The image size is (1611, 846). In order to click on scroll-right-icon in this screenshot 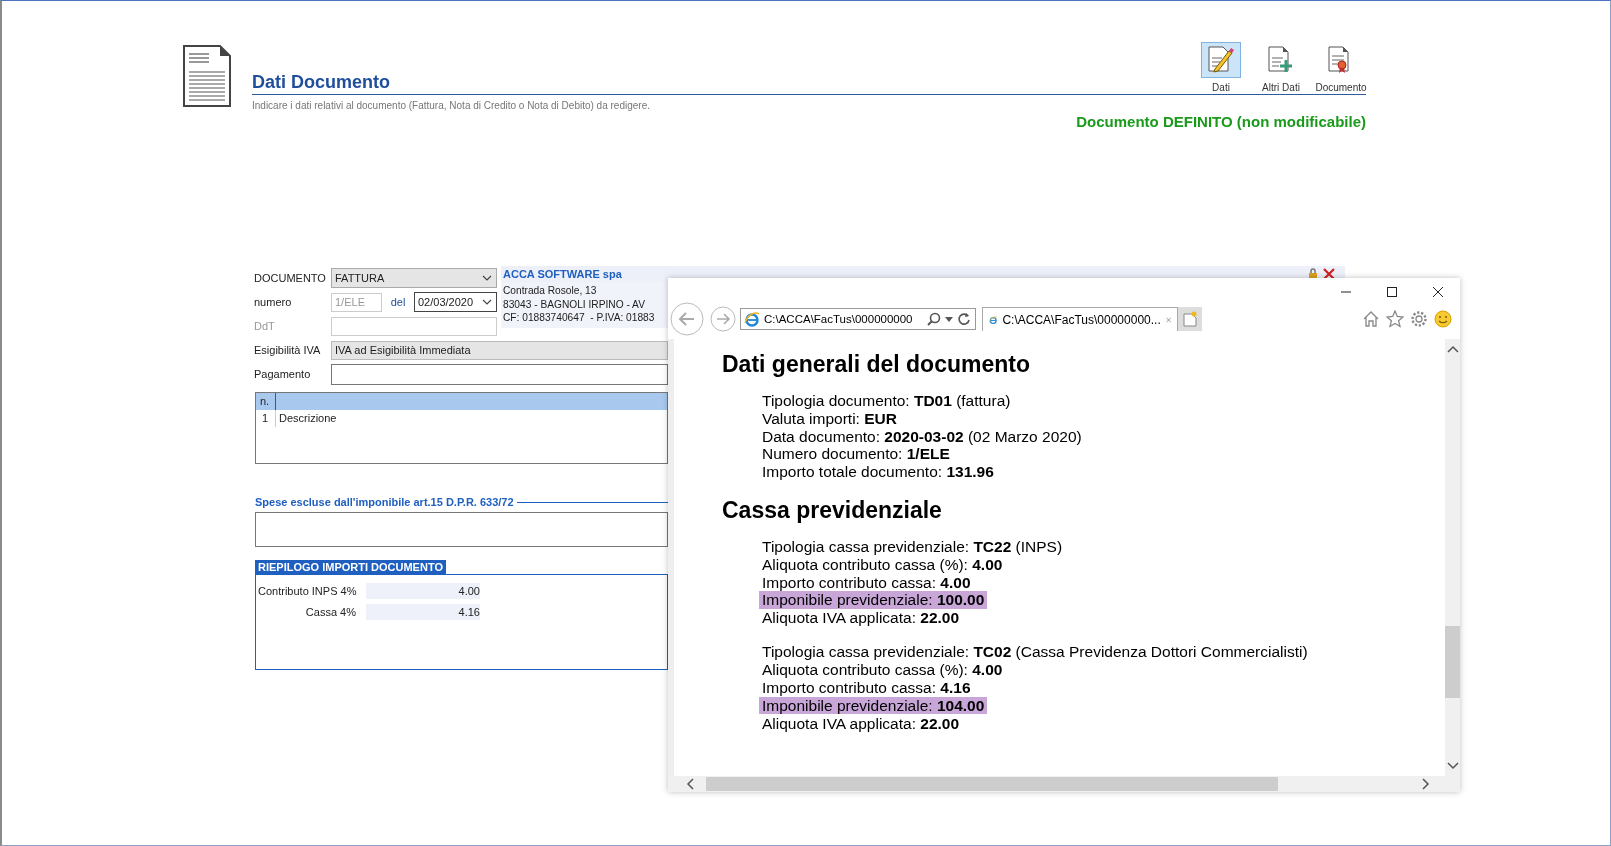, I will do `click(1426, 784)`.